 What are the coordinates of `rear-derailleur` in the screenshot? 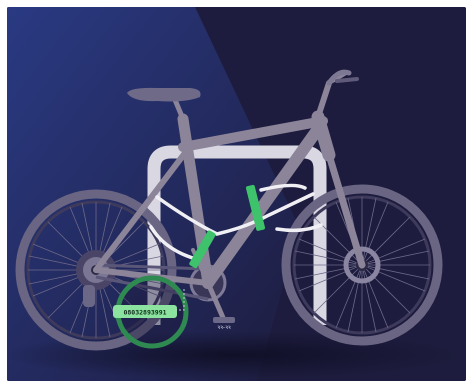 It's located at (89, 296).